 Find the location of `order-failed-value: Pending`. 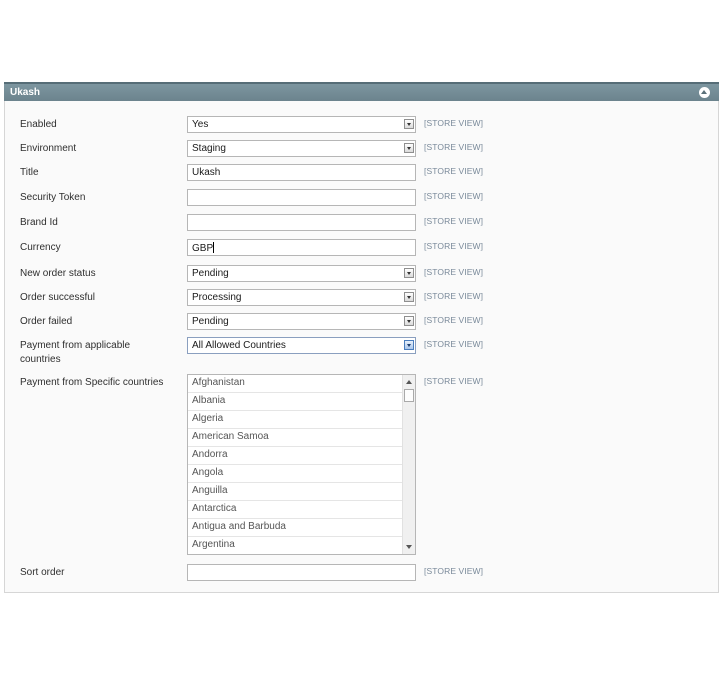

order-failed-value: Pending is located at coordinates (210, 321).